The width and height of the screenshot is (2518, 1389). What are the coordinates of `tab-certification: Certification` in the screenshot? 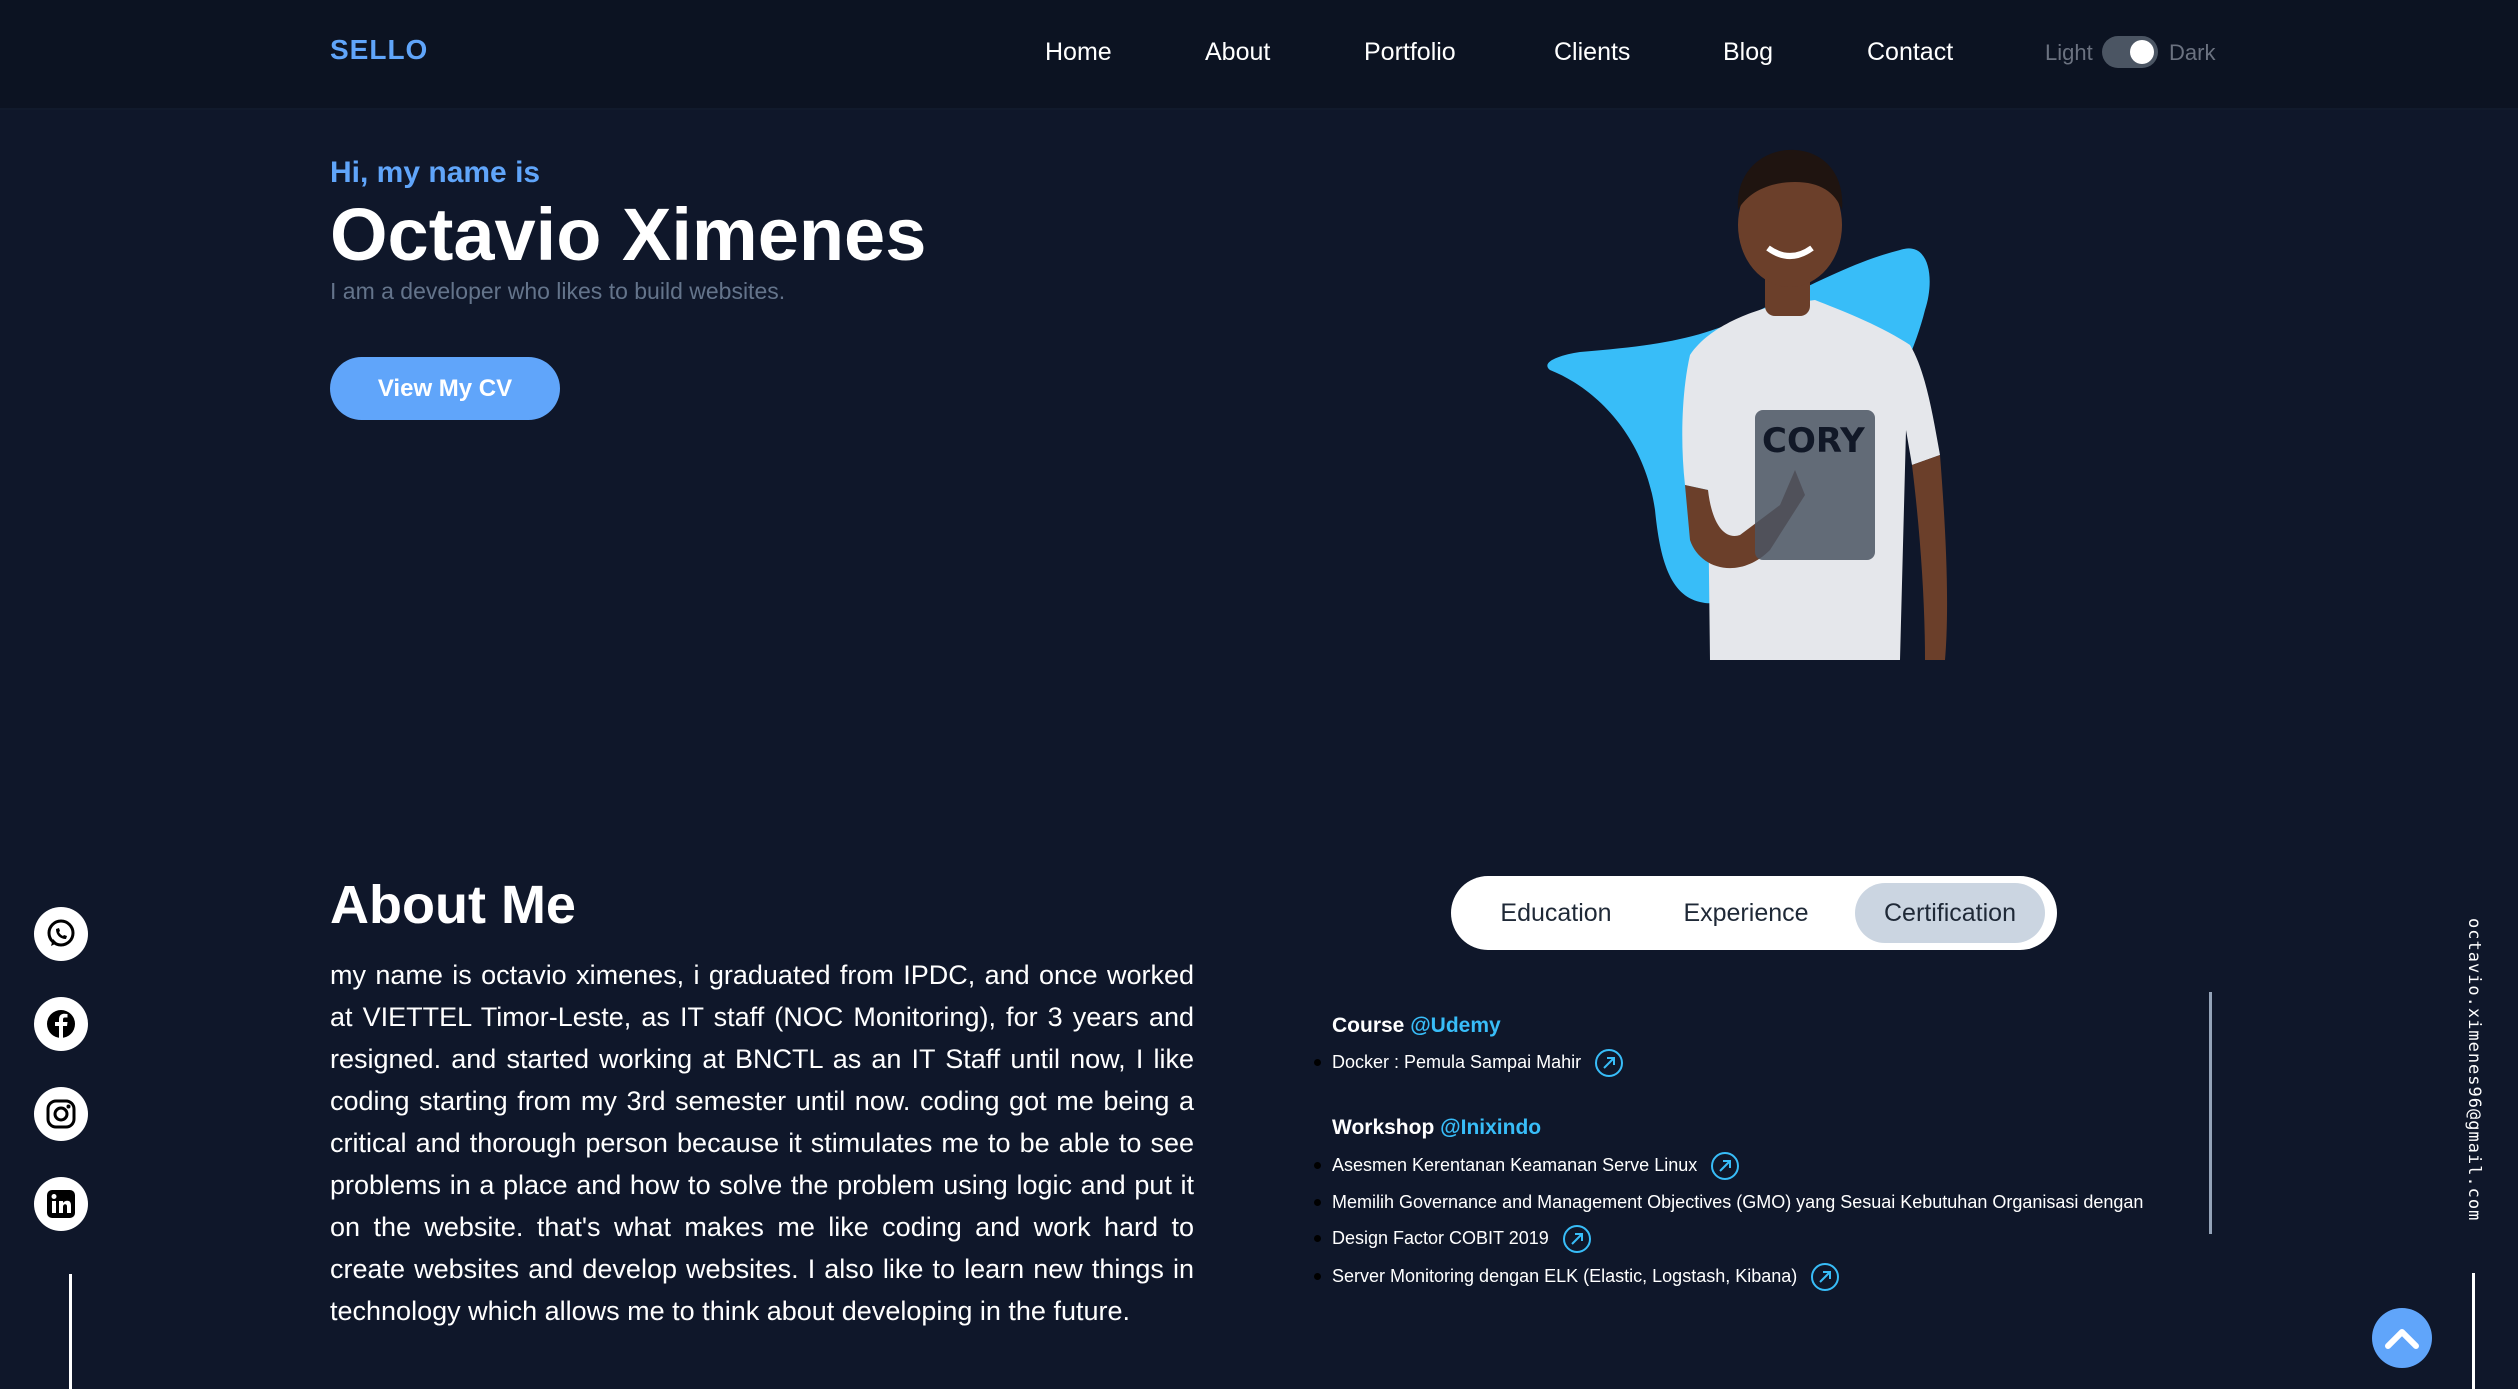 It's located at (1950, 913).